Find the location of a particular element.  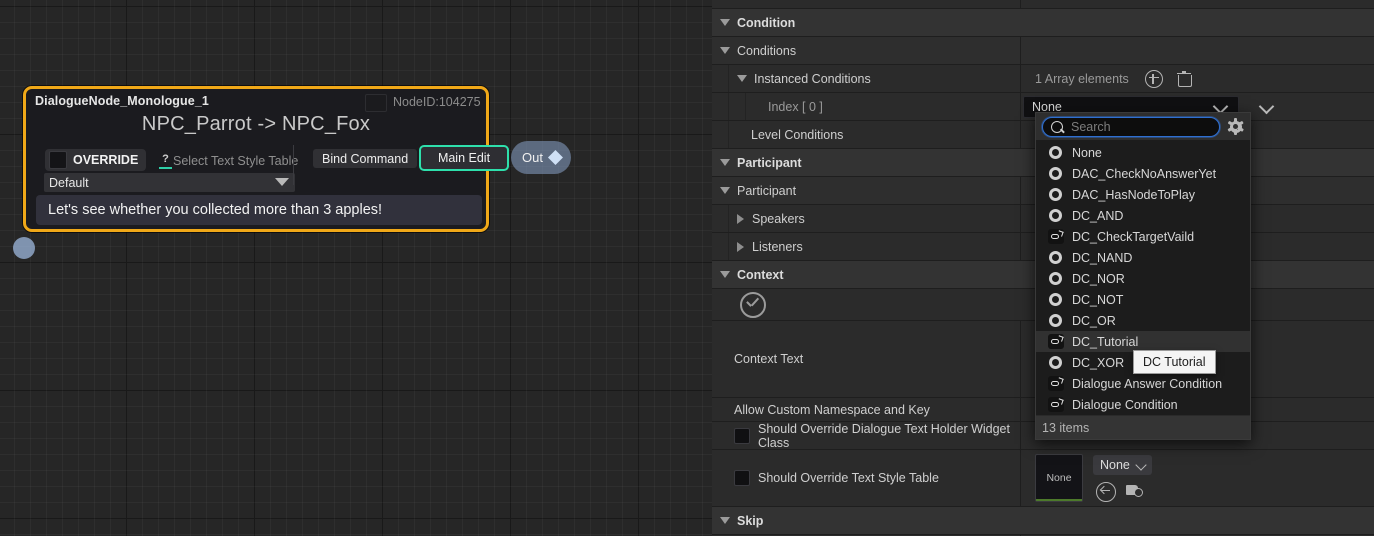

tooltip: DC Tutorial is located at coordinates (1174, 362).